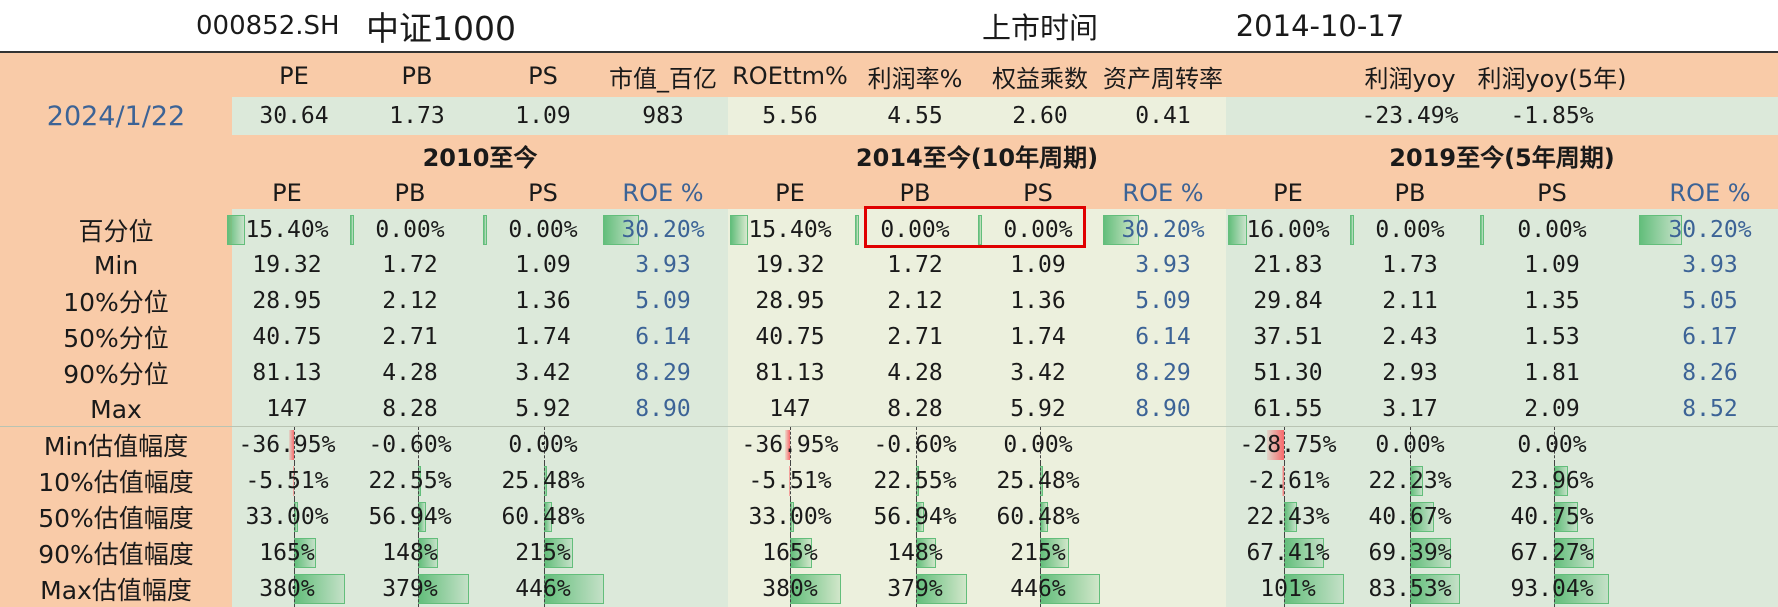  Describe the element at coordinates (1710, 265) in the screenshot. I see `stat-value-r1-c12: 3.93` at that location.